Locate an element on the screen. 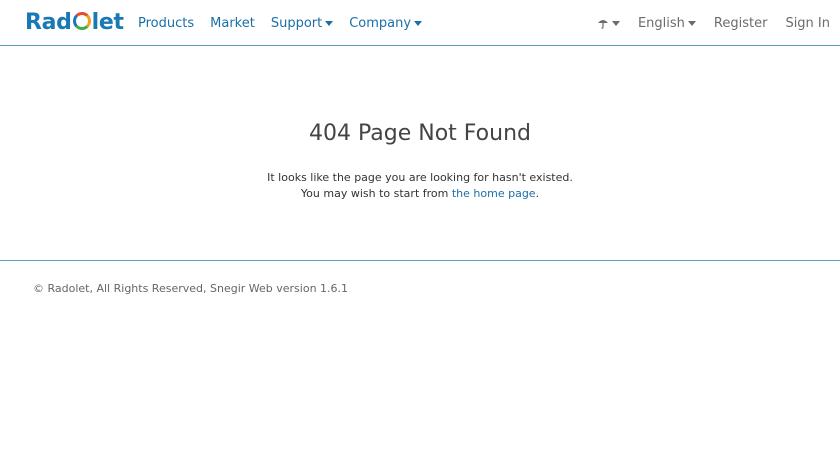  sign-in-link: Sign In is located at coordinates (807, 23).